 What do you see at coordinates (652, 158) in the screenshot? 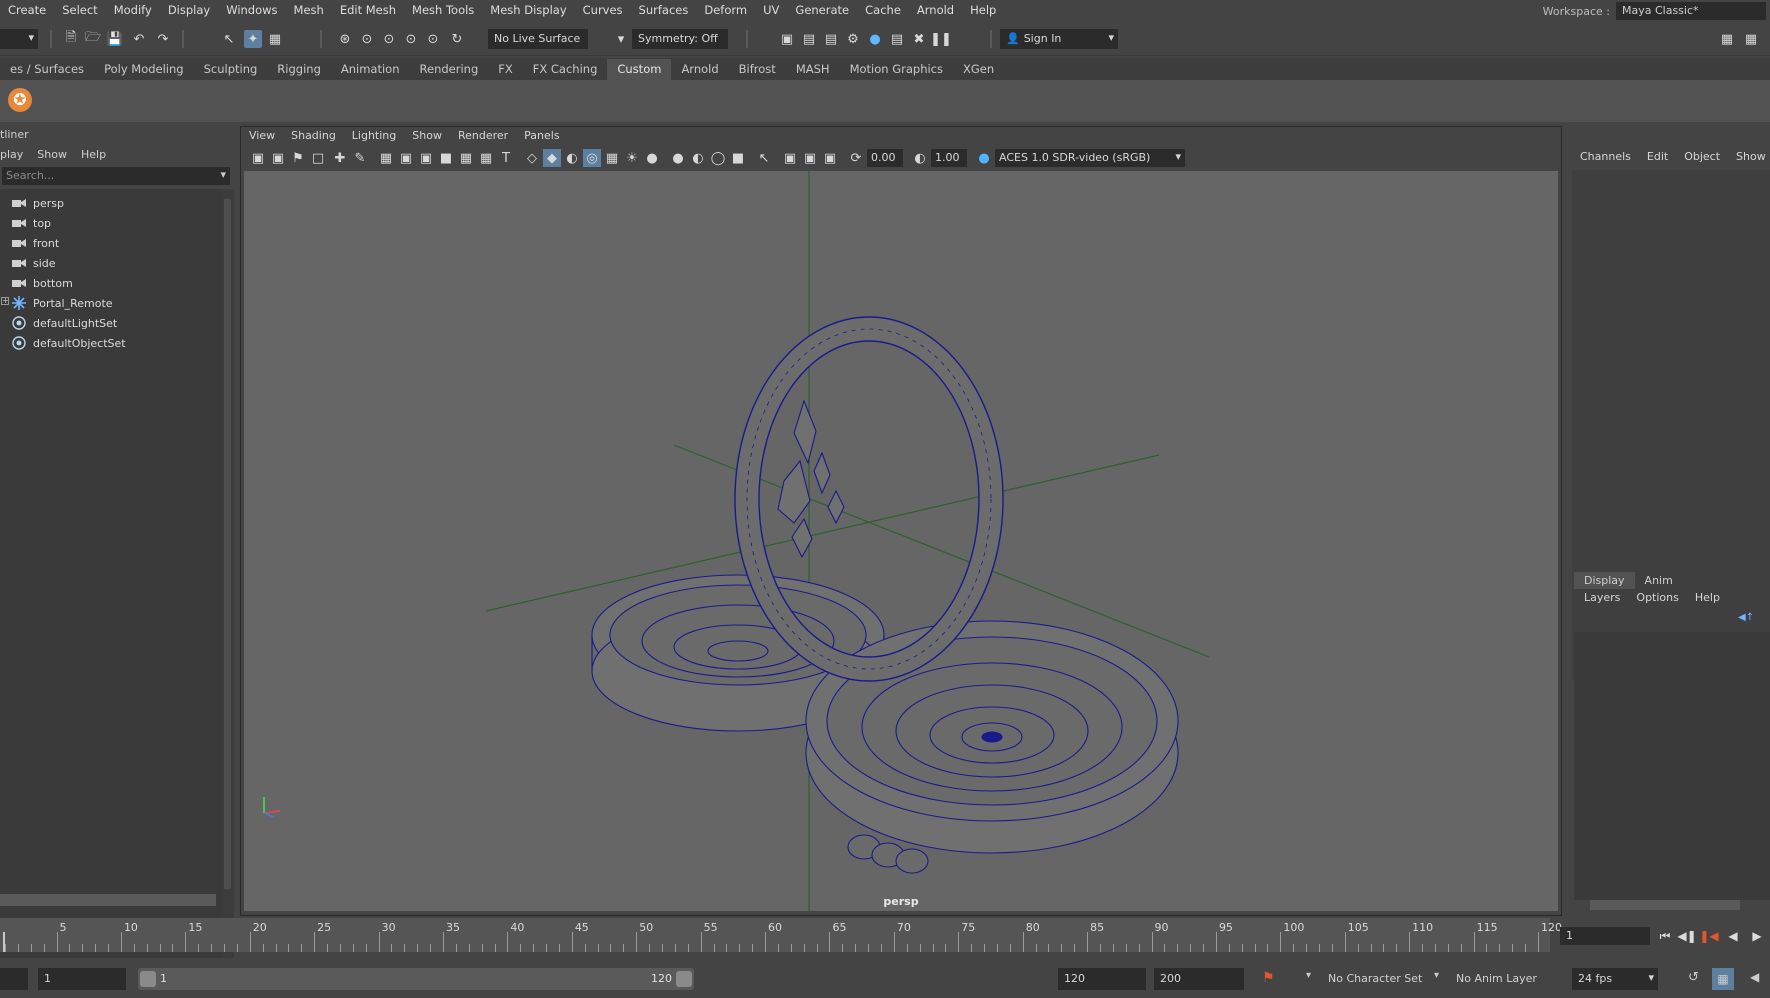
I see `shadows-icon: ●` at bounding box center [652, 158].